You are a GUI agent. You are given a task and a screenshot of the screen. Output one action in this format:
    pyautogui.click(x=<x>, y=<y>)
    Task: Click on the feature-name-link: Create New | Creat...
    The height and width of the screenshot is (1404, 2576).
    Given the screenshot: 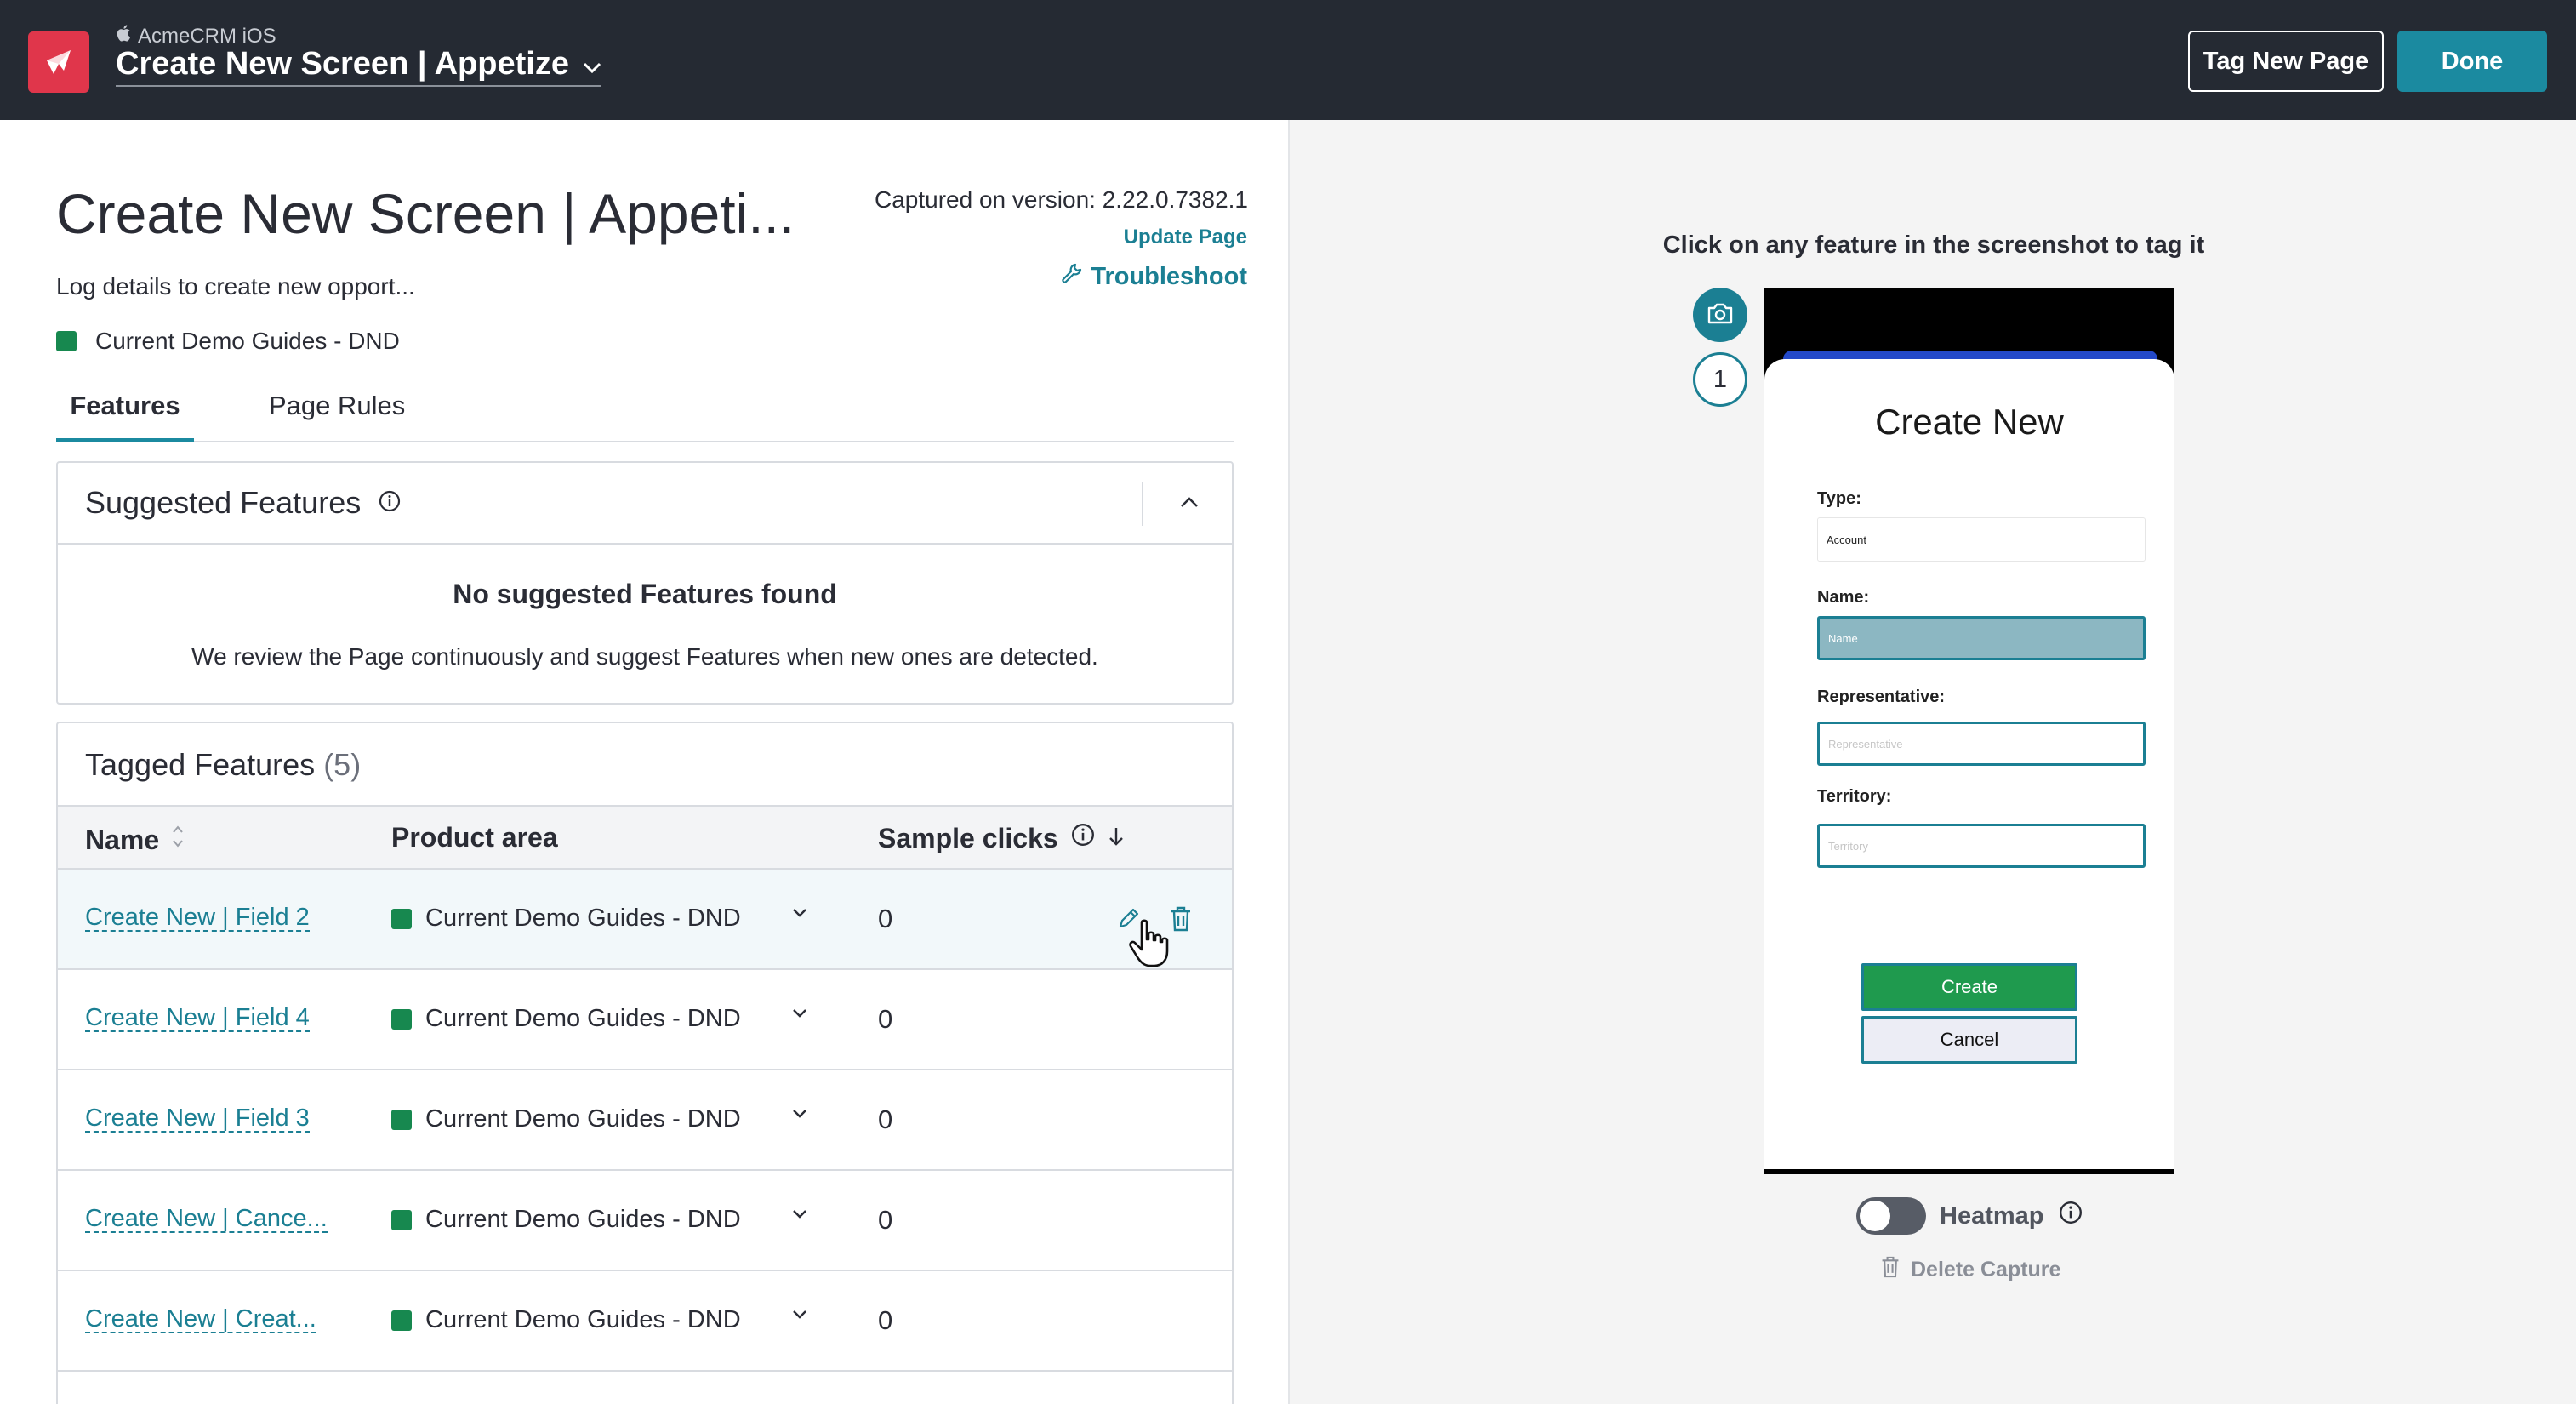 What is the action you would take?
    pyautogui.click(x=201, y=1320)
    